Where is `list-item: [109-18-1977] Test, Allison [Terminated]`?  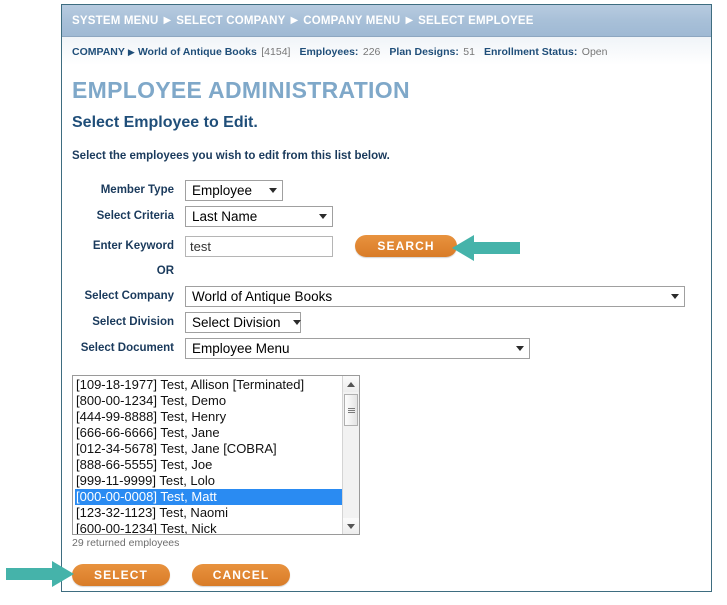 list-item: [109-18-1977] Test, Allison [Terminated] is located at coordinates (208, 385).